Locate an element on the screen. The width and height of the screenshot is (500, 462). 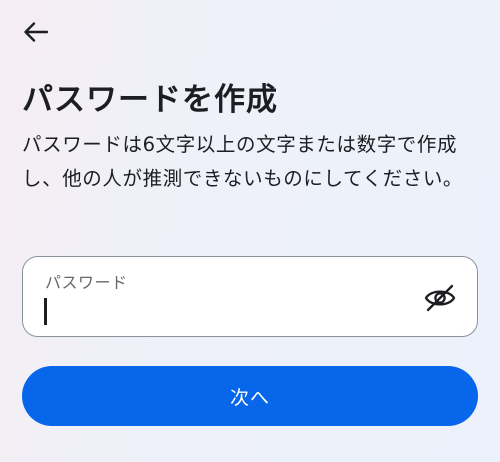
eye-off-icon is located at coordinates (440, 298).